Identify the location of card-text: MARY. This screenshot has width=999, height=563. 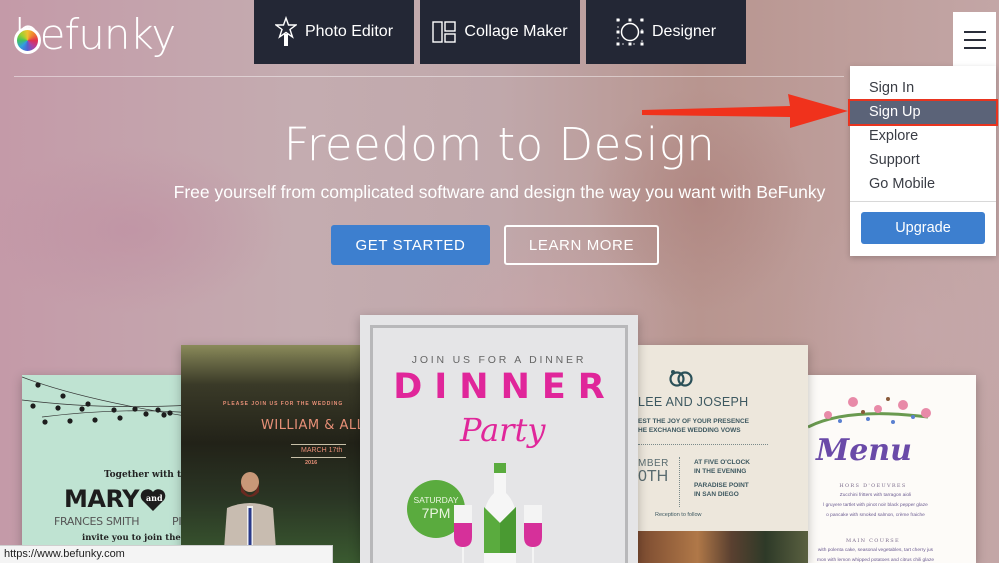
(102, 499).